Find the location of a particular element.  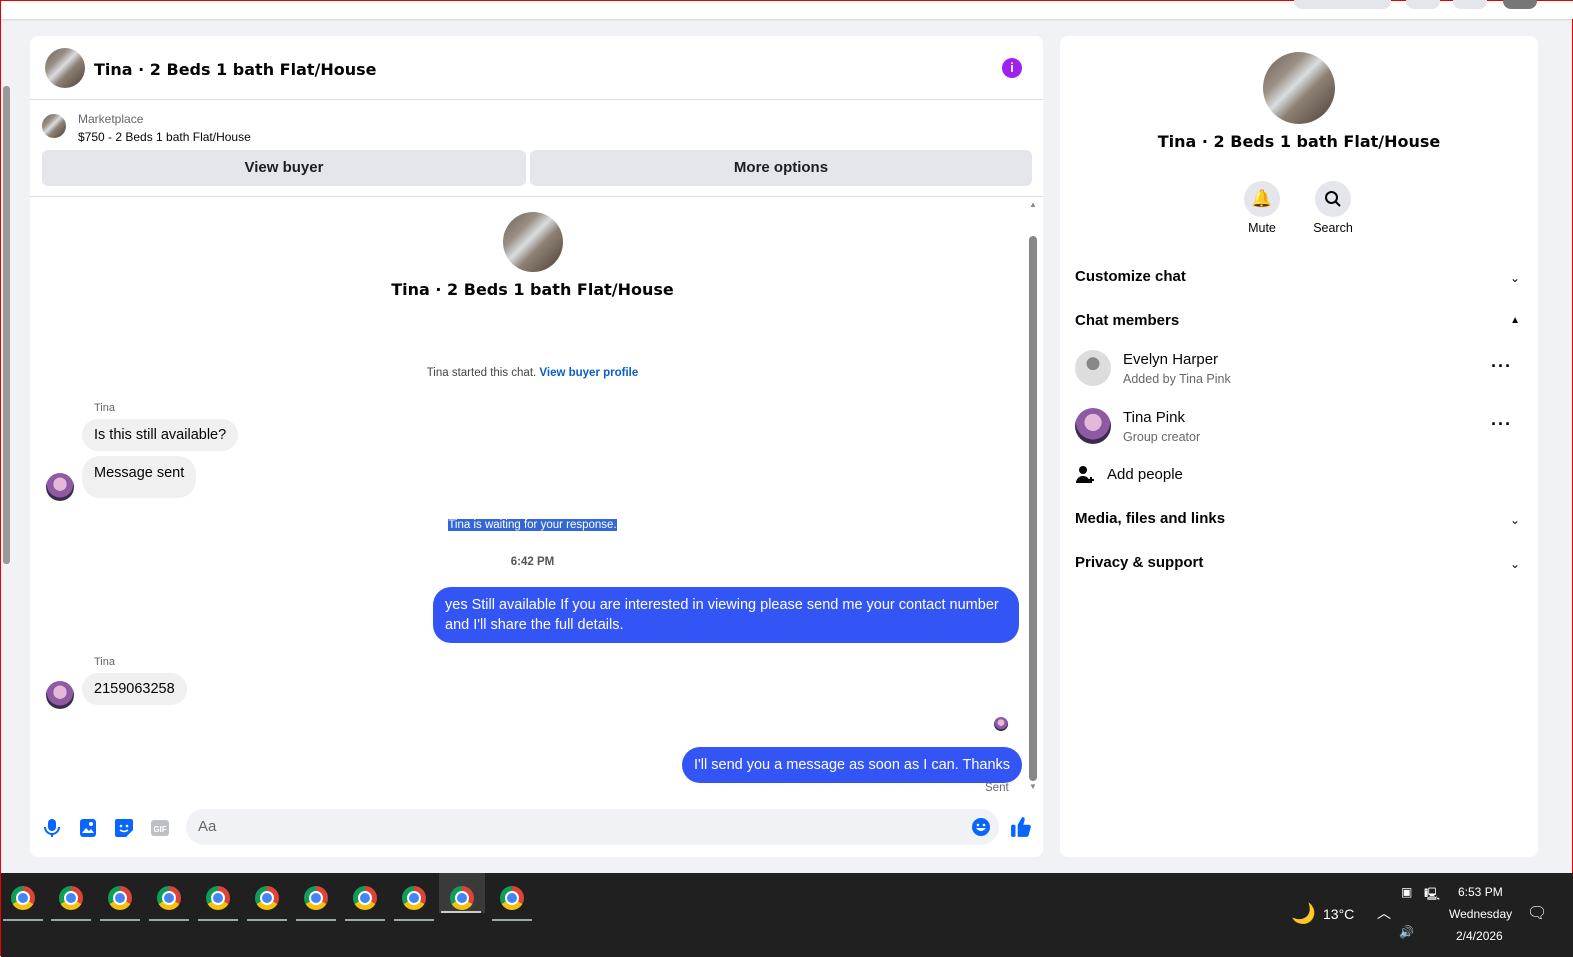

add-people-label: Add people is located at coordinates (1145, 474).